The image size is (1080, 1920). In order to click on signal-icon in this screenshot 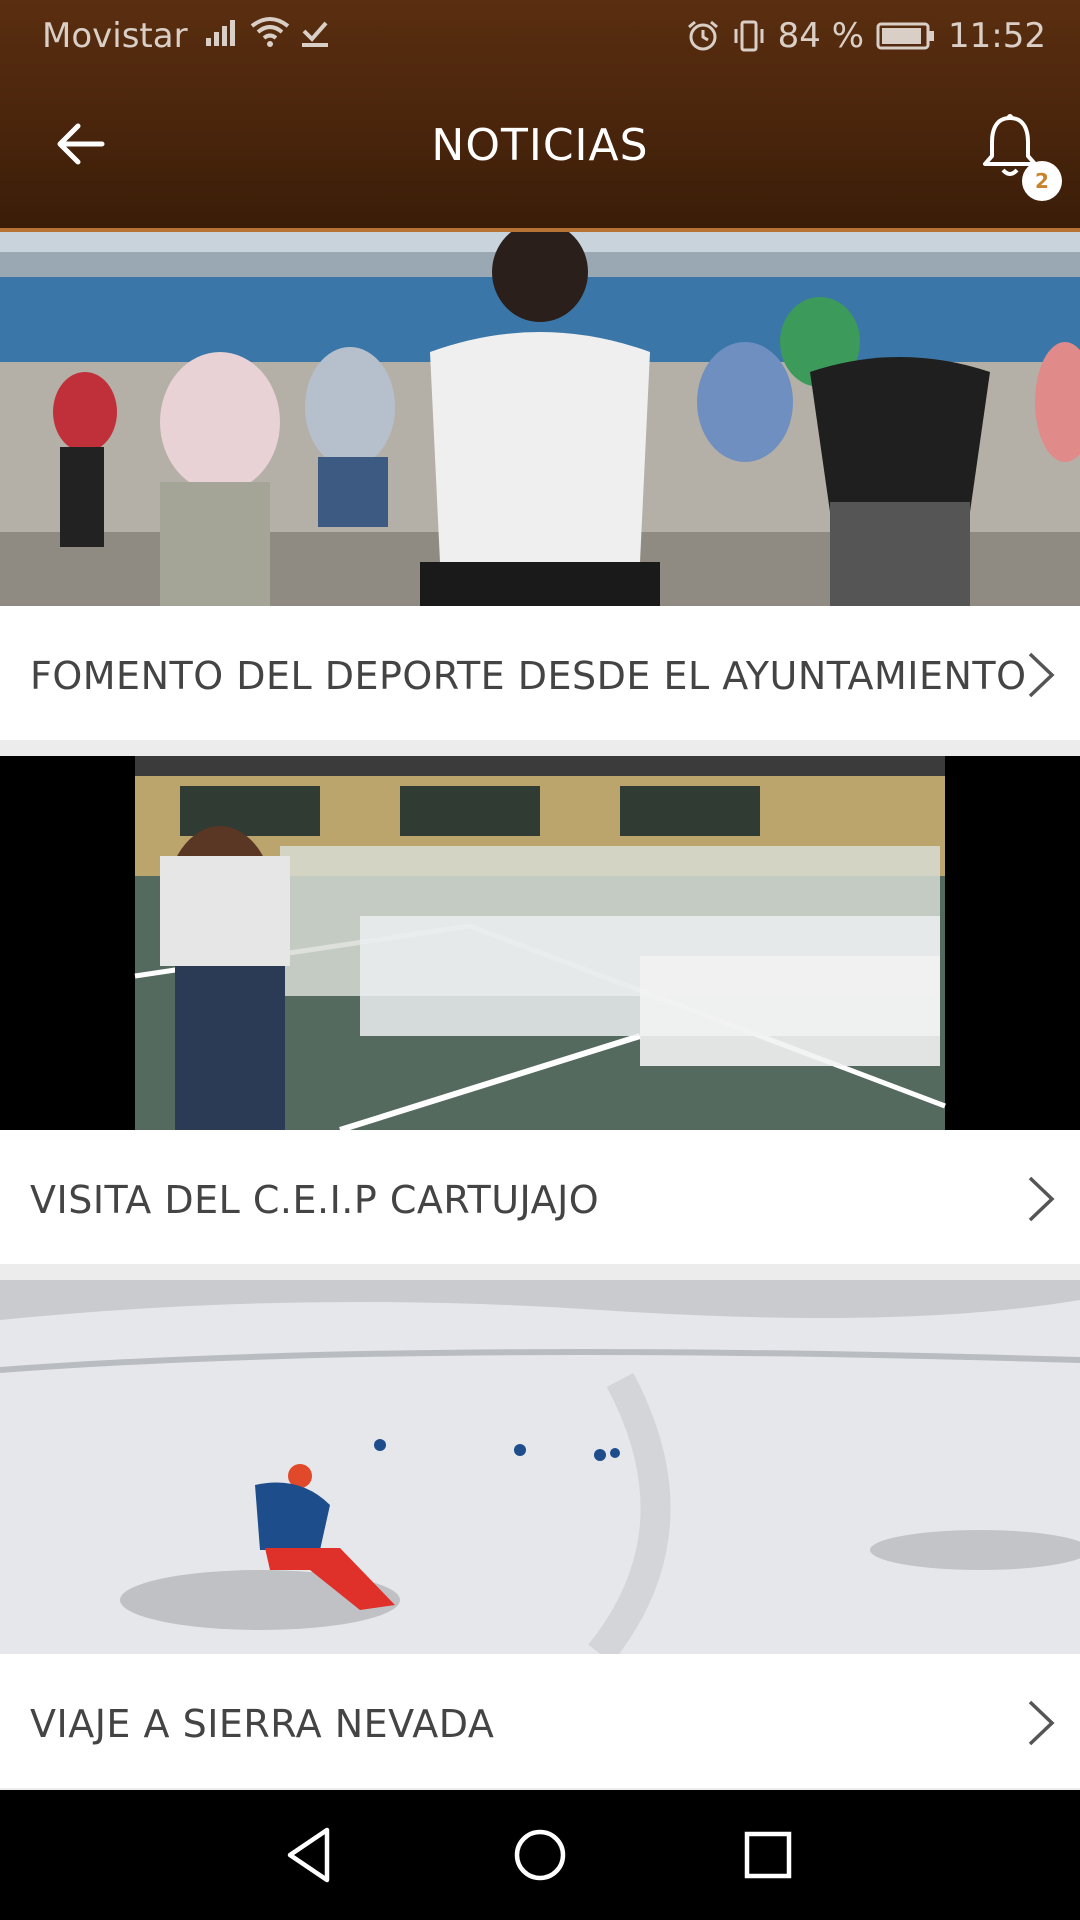, I will do `click(220, 33)`.